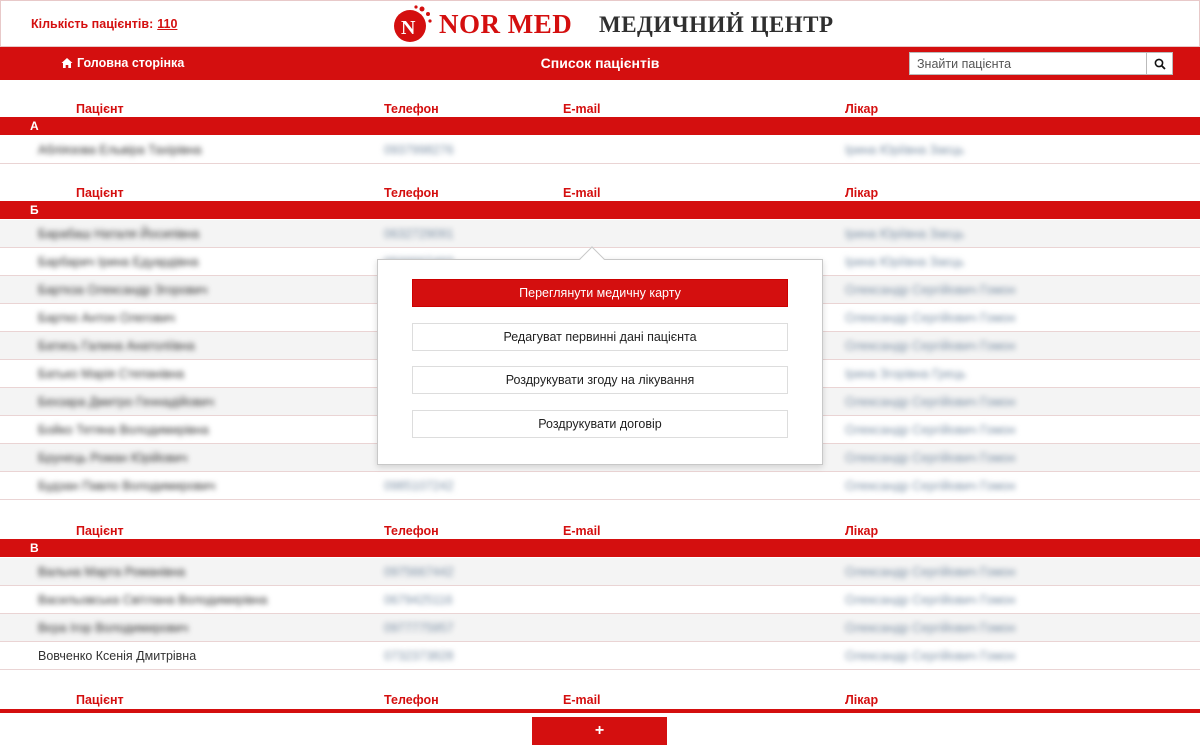  What do you see at coordinates (419, 234) in the screenshot?
I see `patient-phone: 0632729091` at bounding box center [419, 234].